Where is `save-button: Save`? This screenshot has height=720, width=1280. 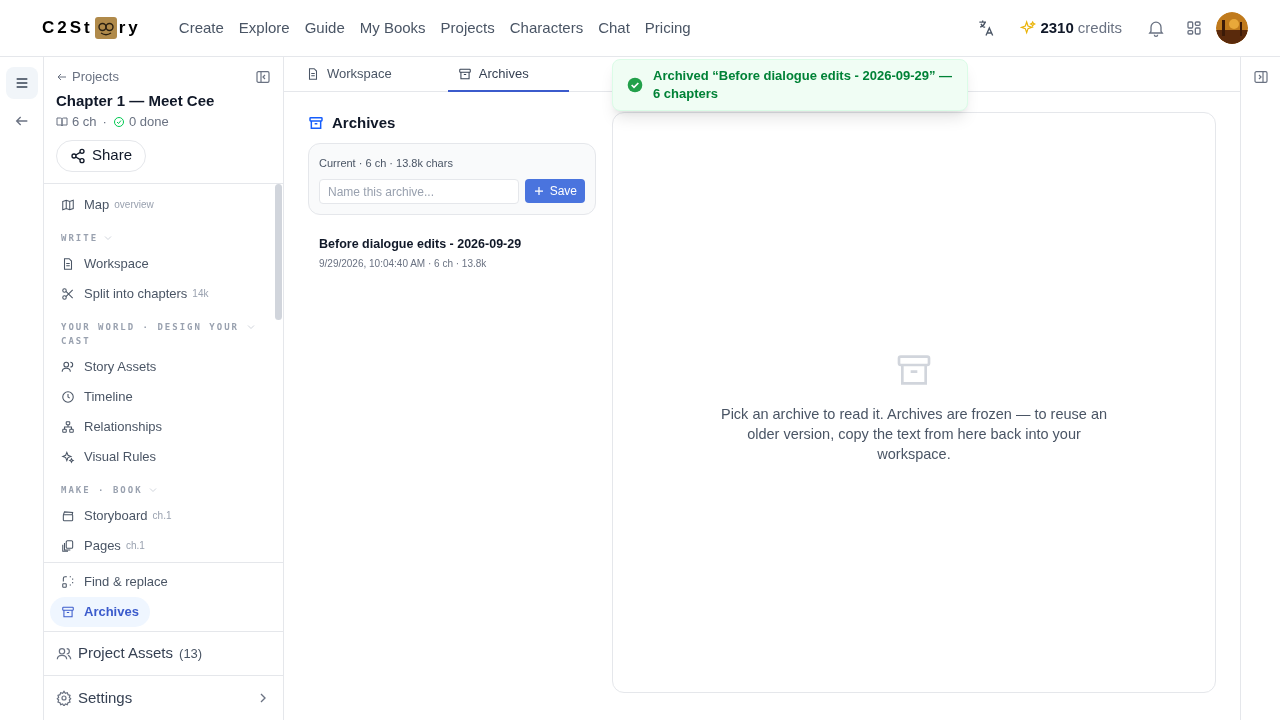
save-button: Save is located at coordinates (554, 191).